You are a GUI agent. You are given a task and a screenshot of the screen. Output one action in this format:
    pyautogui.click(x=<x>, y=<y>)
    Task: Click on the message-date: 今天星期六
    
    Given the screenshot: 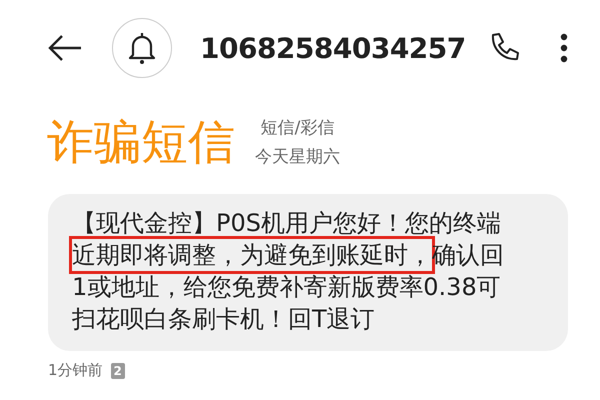 What is the action you would take?
    pyautogui.click(x=297, y=157)
    